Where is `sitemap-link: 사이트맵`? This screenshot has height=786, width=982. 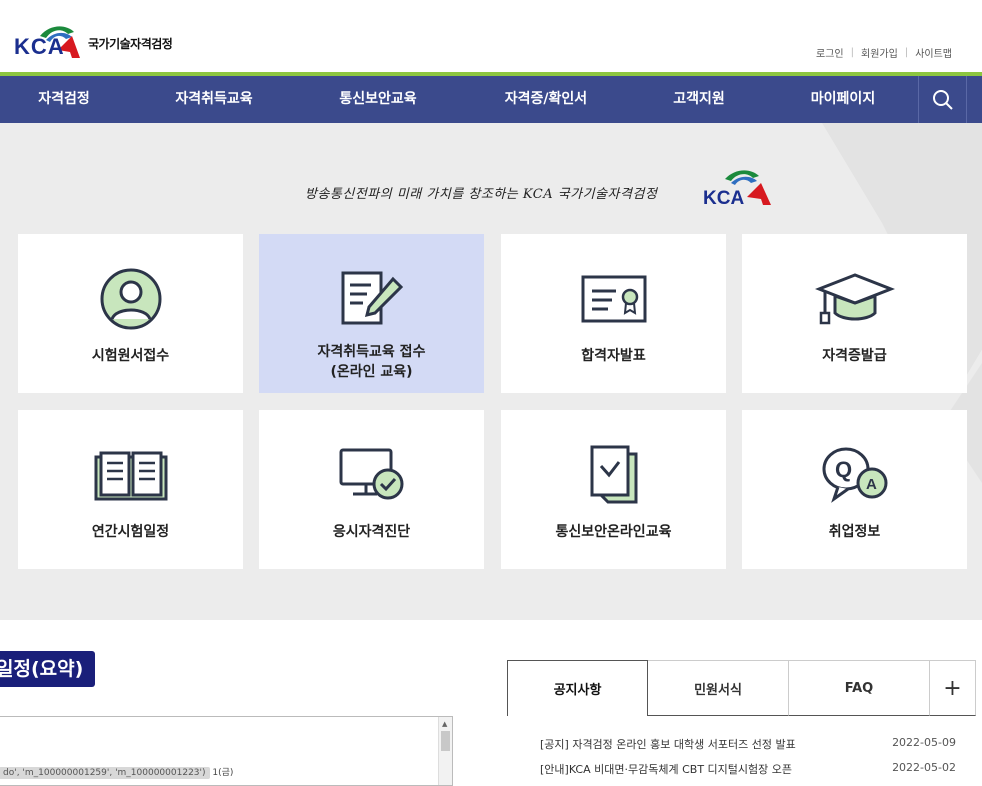
sitemap-link: 사이트맵 is located at coordinates (933, 52).